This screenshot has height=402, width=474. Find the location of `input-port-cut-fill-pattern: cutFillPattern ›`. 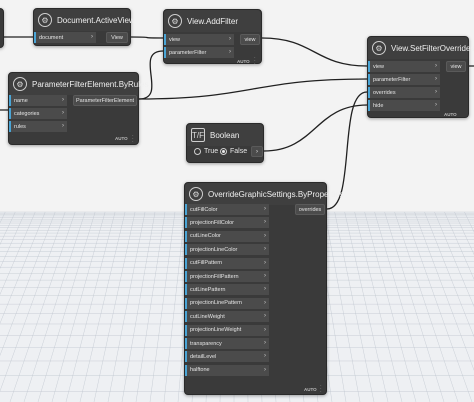

input-port-cut-fill-pattern: cutFillPattern › is located at coordinates (227, 263).